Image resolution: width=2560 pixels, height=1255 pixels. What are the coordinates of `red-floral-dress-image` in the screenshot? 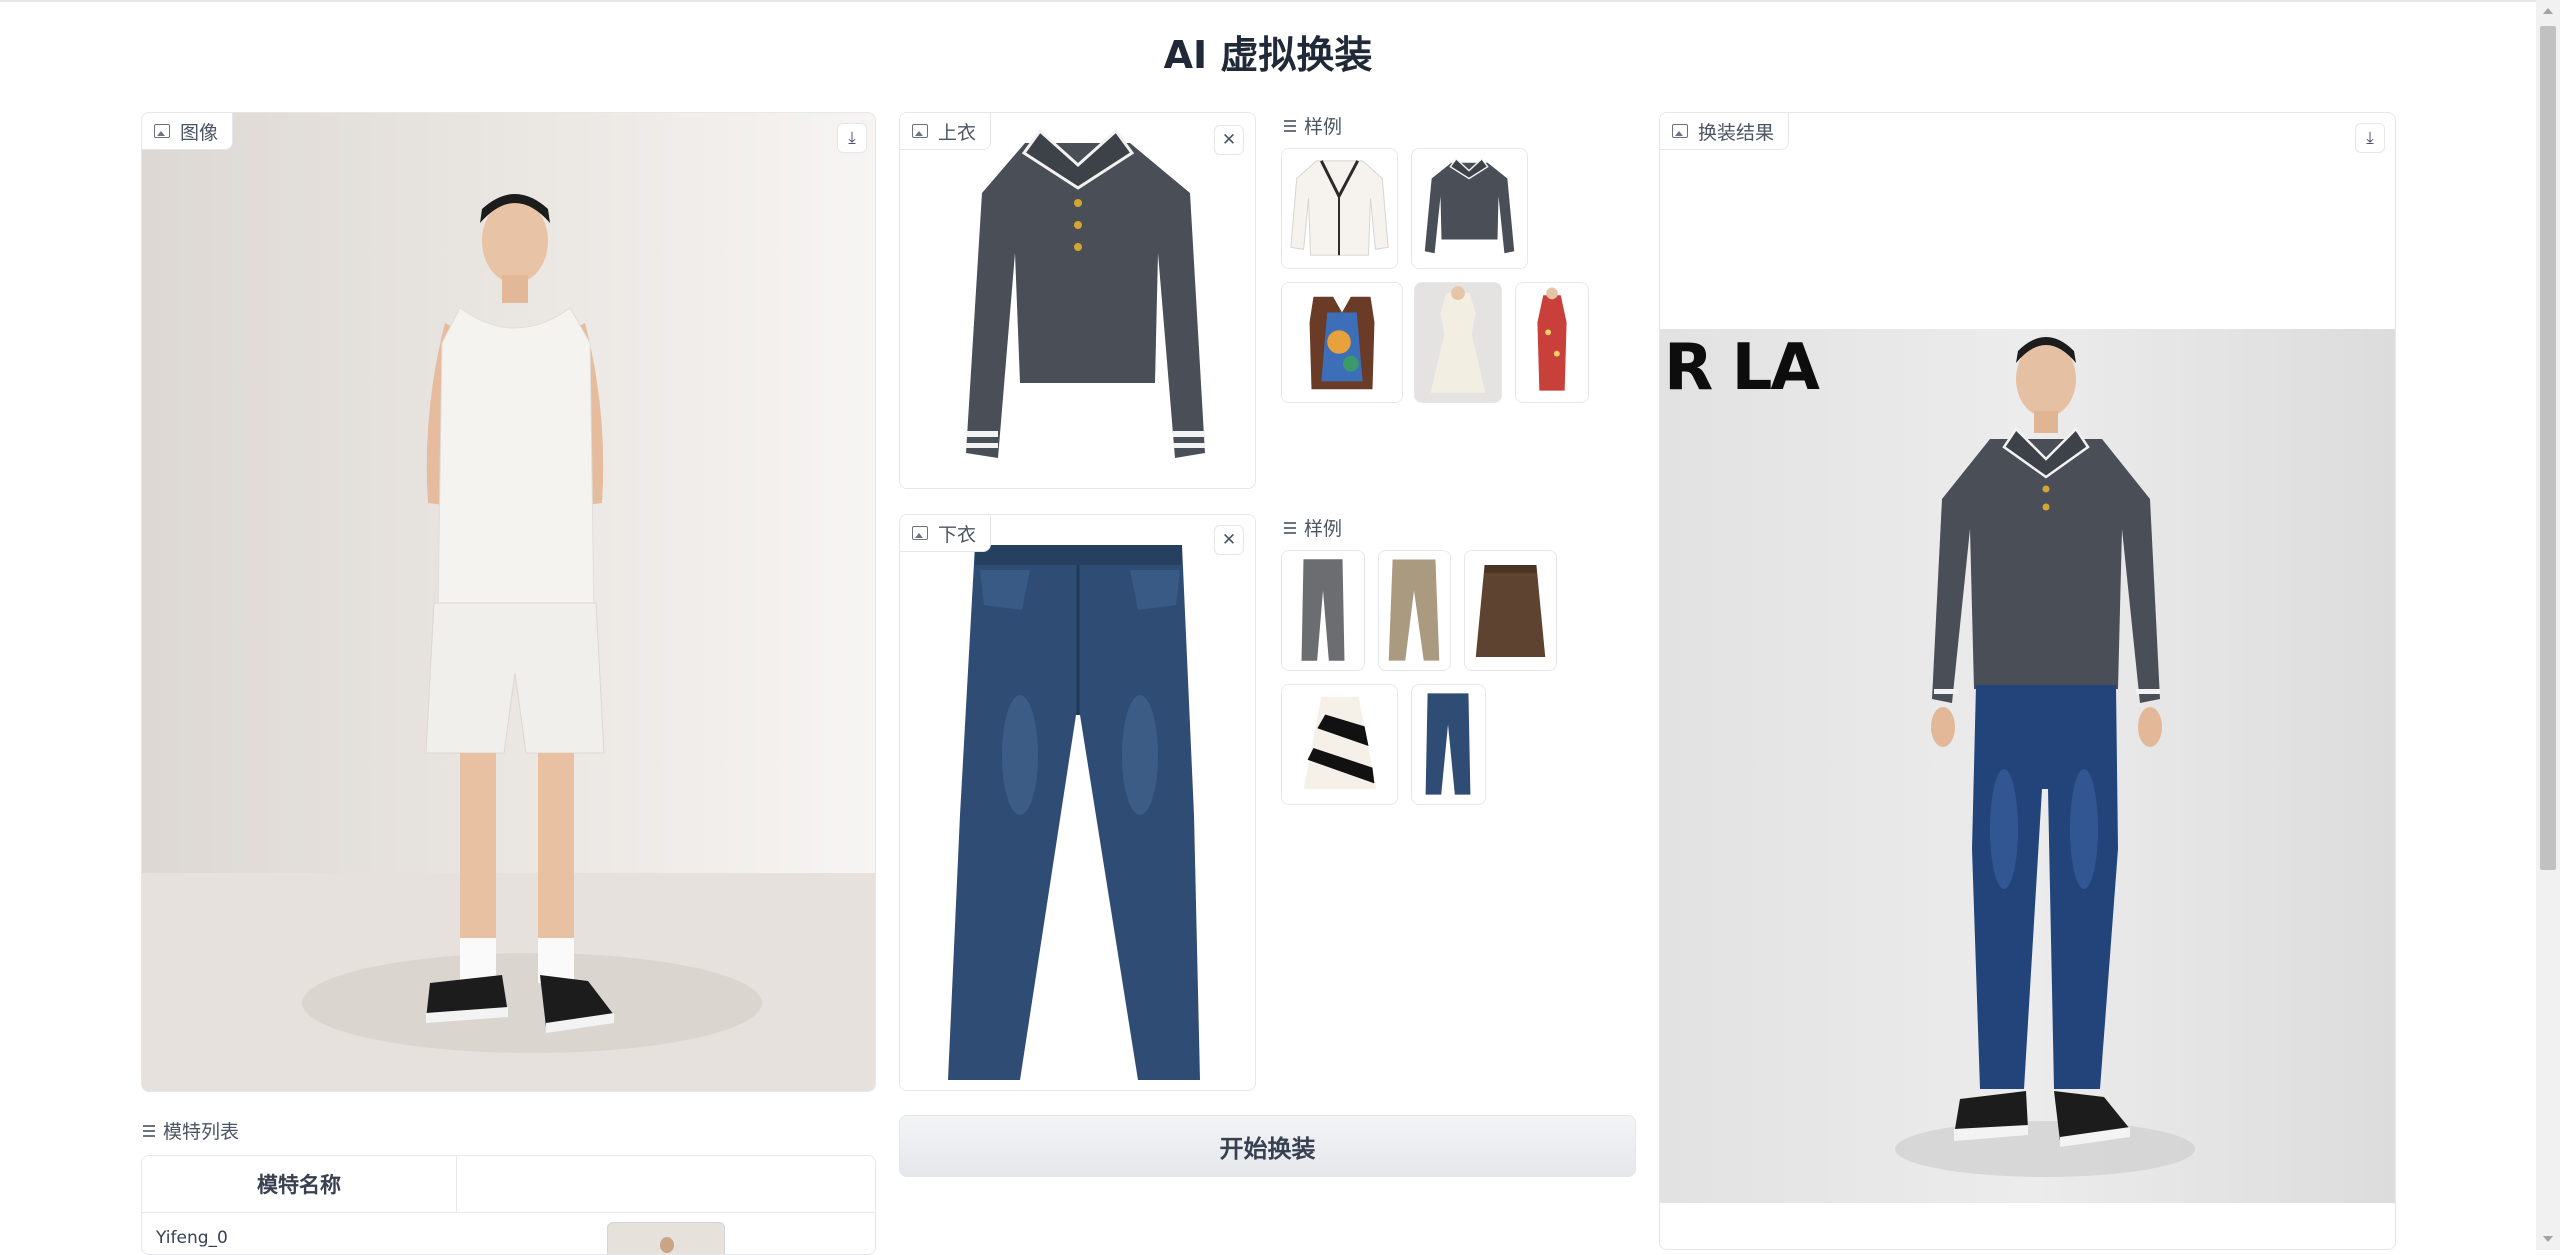 It's located at (1552, 342).